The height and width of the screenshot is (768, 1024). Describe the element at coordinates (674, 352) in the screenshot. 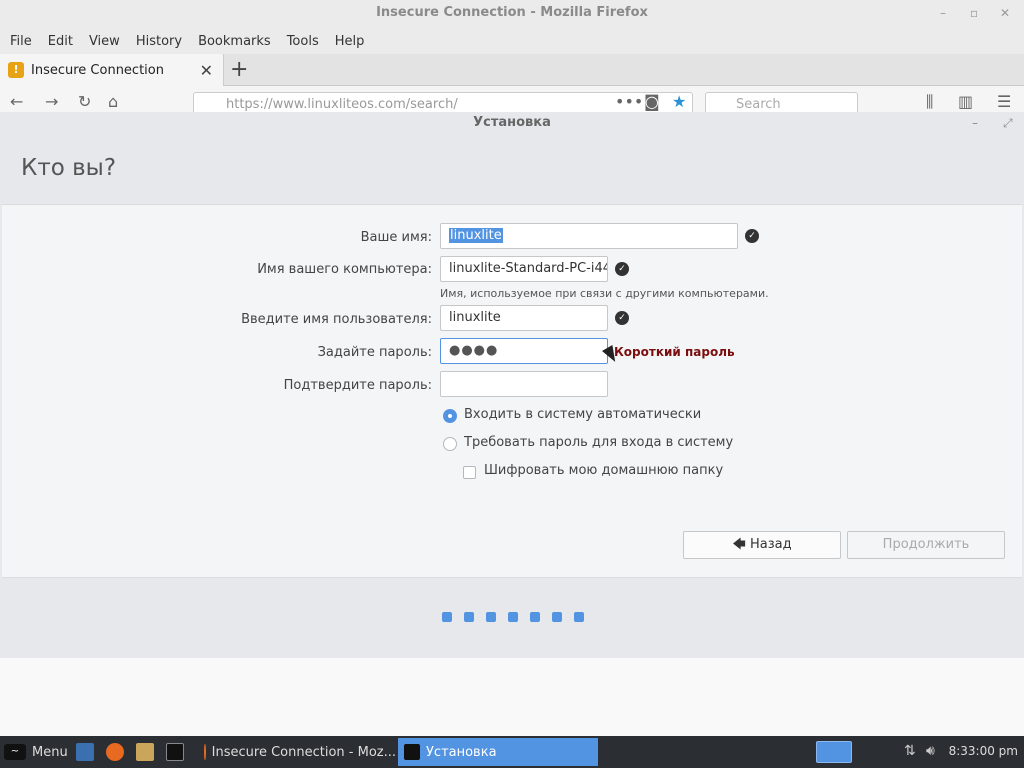

I see `password-strength-text: Короткий пароль` at that location.